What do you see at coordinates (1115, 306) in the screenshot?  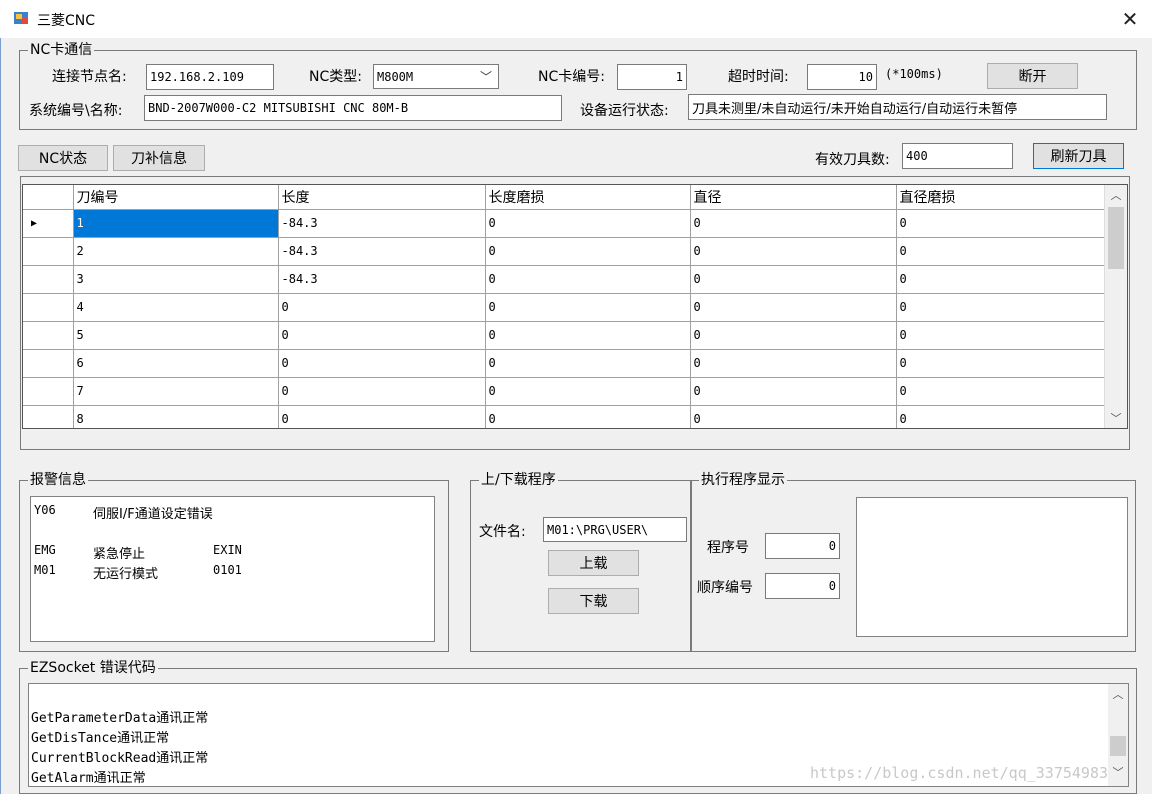 I see `grid-scrollbar: ︿ ﹀` at bounding box center [1115, 306].